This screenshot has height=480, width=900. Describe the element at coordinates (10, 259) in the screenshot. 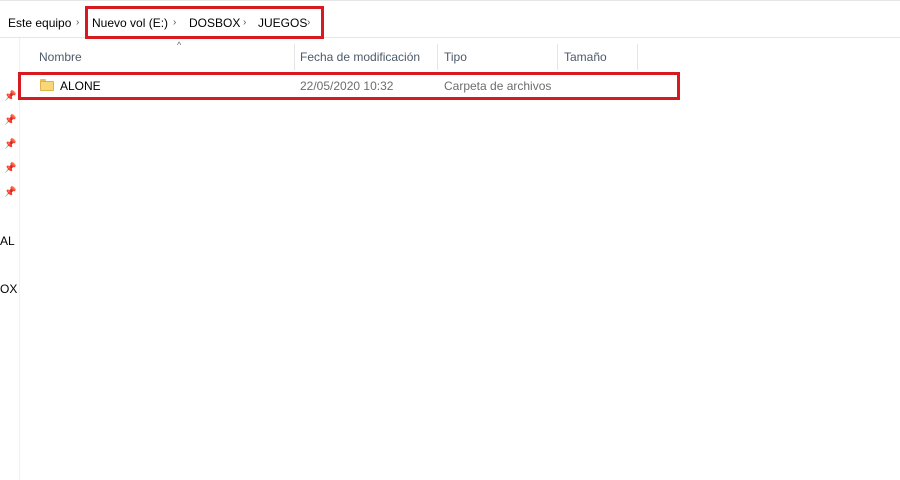

I see `navigation-pane: 📌 📌 📌 📌 📌 AL OX` at that location.